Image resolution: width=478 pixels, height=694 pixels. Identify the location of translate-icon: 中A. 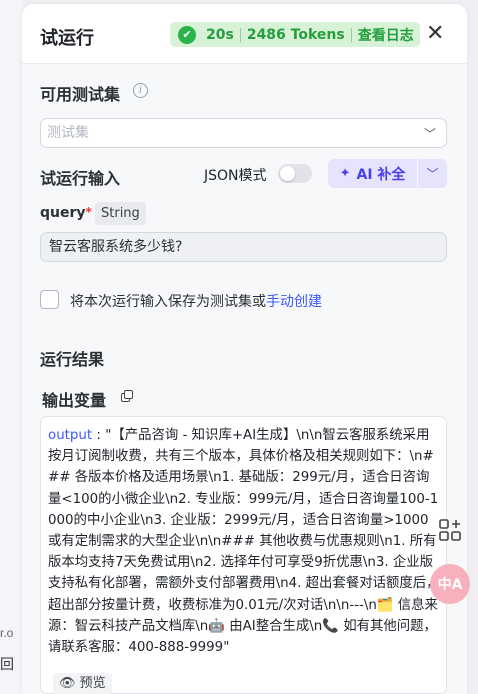
(450, 584).